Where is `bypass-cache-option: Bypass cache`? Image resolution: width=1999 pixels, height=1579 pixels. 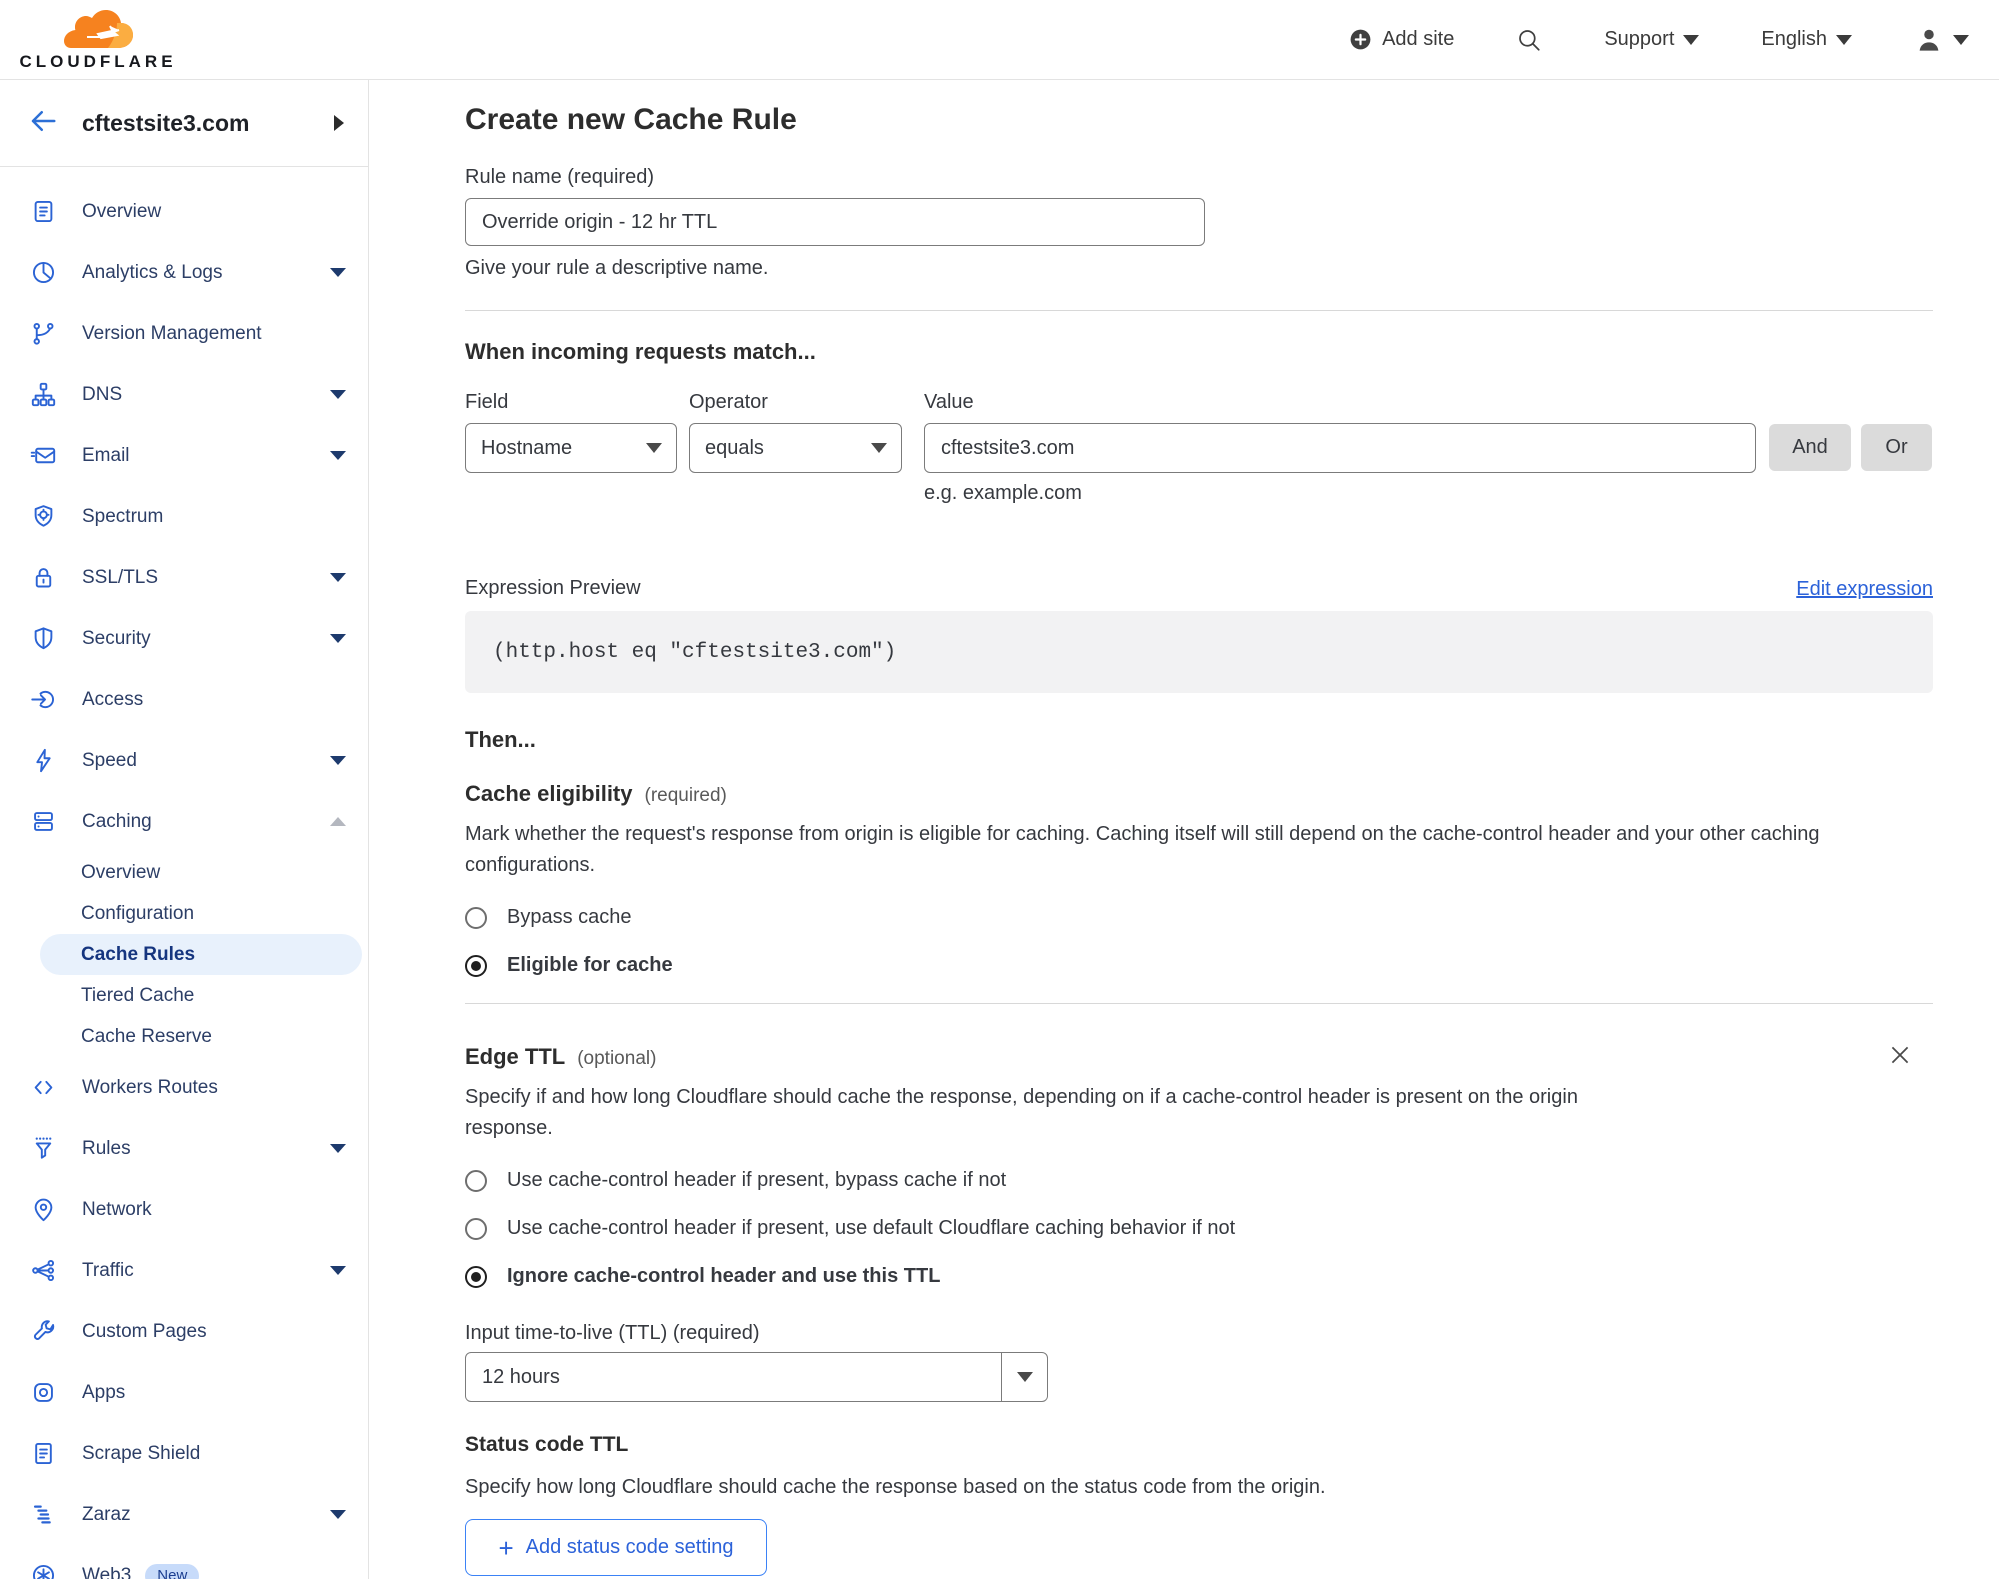
bypass-cache-option: Bypass cache is located at coordinates (1199, 917).